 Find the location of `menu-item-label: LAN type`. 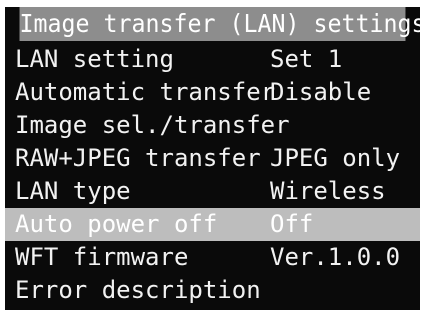

menu-item-label: LAN type is located at coordinates (73, 191).